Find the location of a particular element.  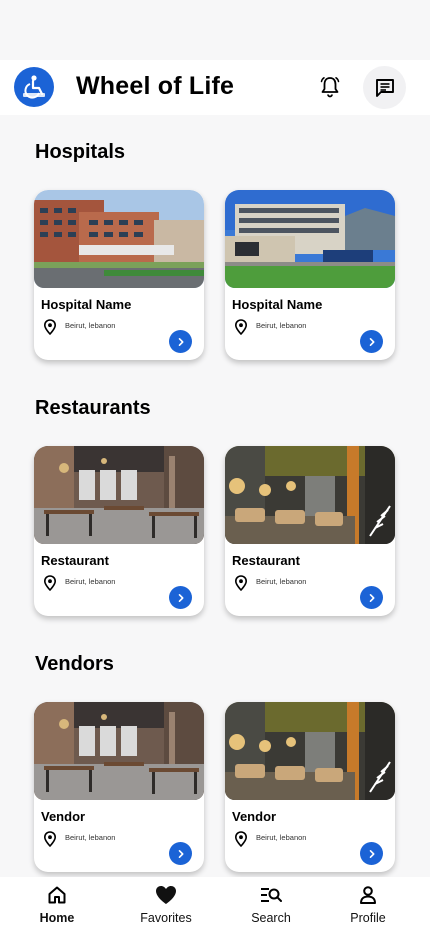

bottom-tab-bar: Home Favorites Search Profile is located at coordinates (215, 904).